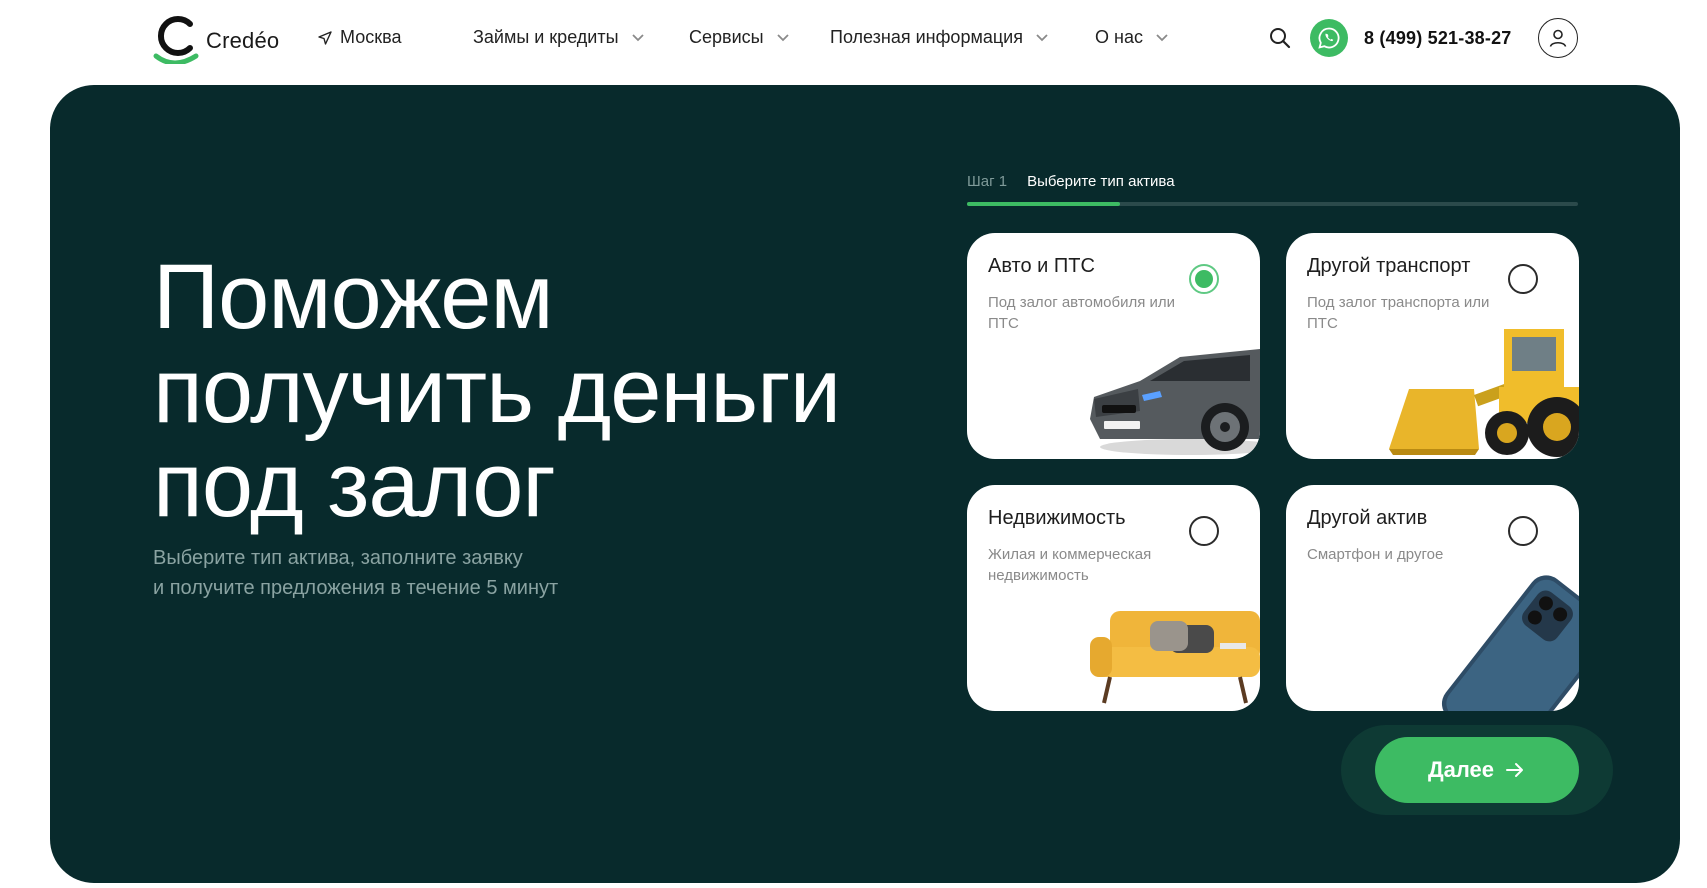 This screenshot has height=888, width=1707. Describe the element at coordinates (371, 37) in the screenshot. I see `city-label: Москва` at that location.